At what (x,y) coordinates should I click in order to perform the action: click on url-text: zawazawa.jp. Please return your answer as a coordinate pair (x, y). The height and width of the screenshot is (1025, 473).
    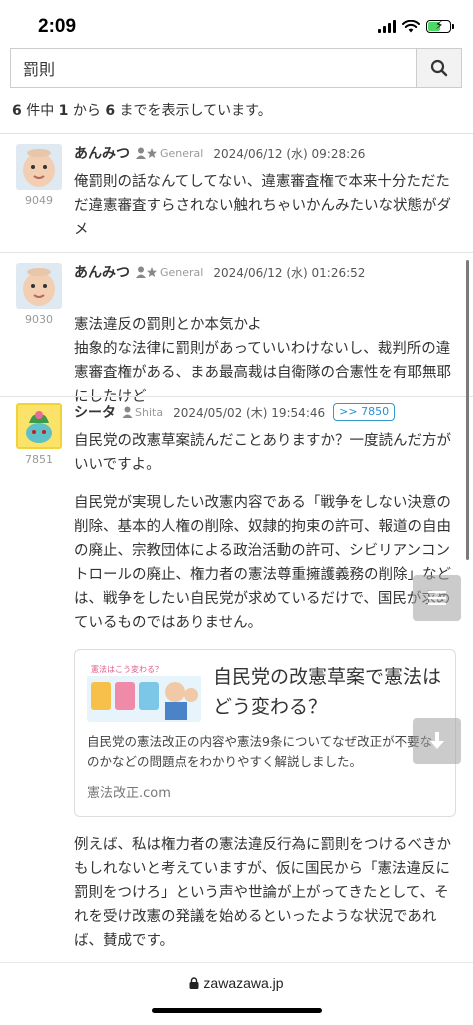
    Looking at the image, I should click on (243, 983).